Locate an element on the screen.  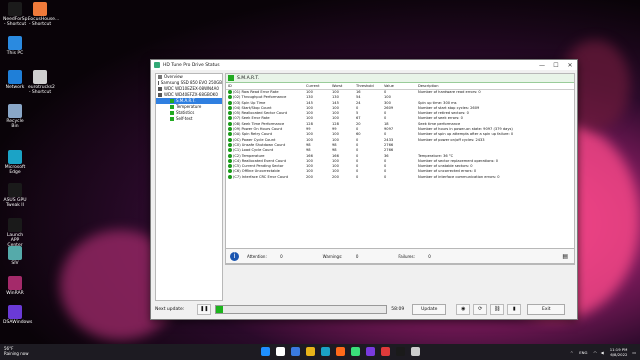
cell-text: (01) Raw Read Error Rate is located at coordinates (256, 92).